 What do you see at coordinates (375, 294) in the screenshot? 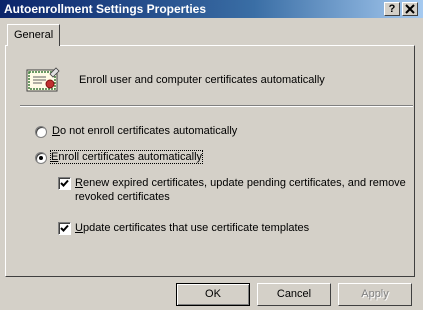
I see `apply-button: Apply` at bounding box center [375, 294].